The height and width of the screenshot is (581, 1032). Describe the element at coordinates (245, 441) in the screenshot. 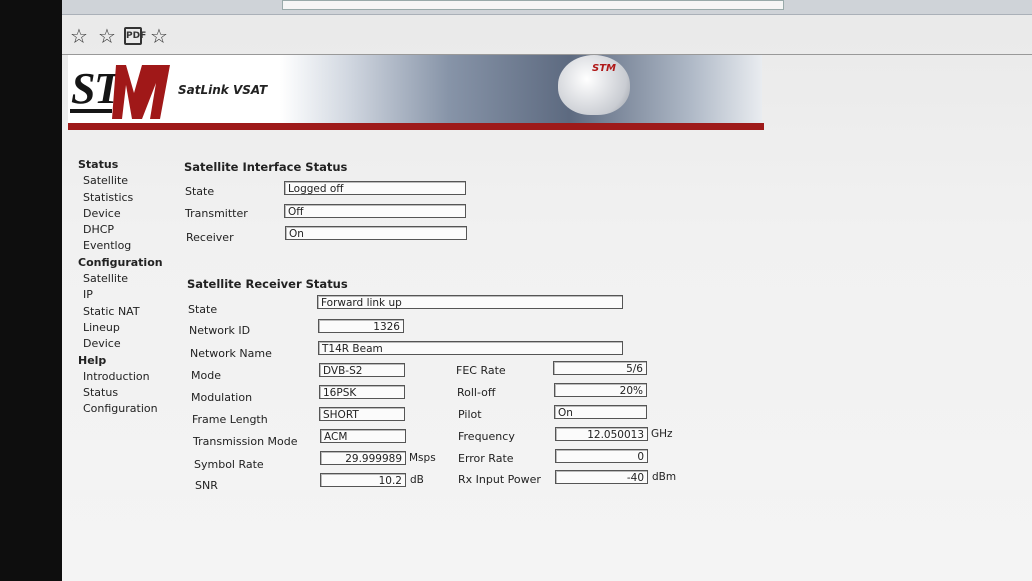

I see `transmission-mode-label: Transmission Mode` at that location.